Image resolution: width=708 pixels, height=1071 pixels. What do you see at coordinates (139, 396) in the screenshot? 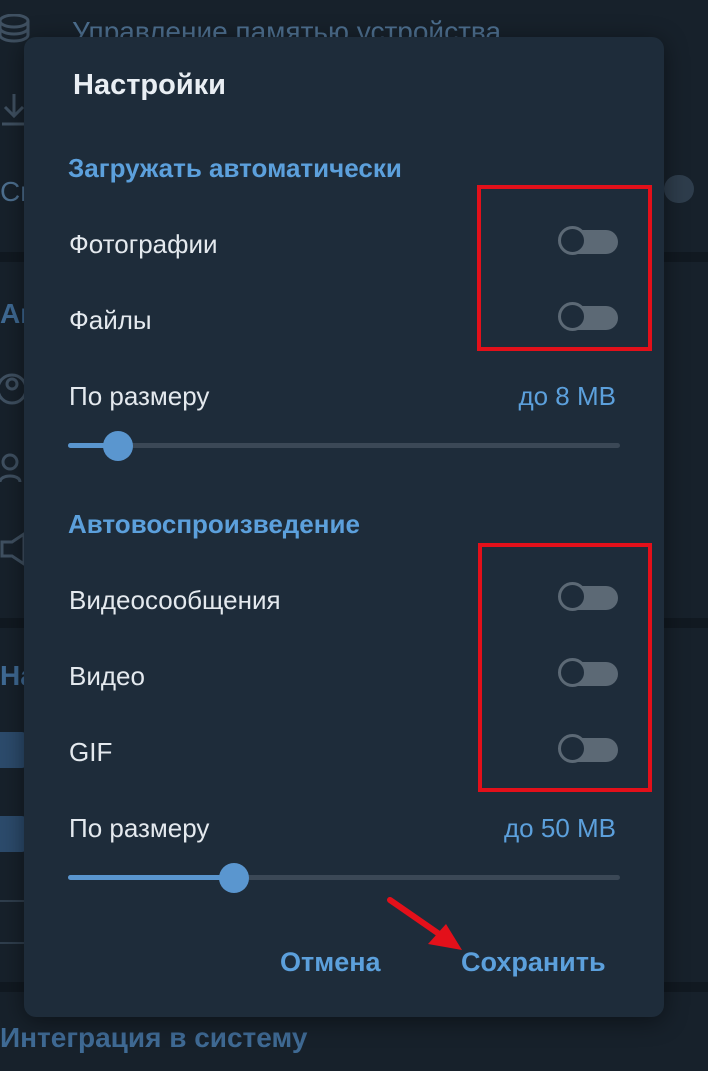
I see `download-size-label: По размеру` at bounding box center [139, 396].